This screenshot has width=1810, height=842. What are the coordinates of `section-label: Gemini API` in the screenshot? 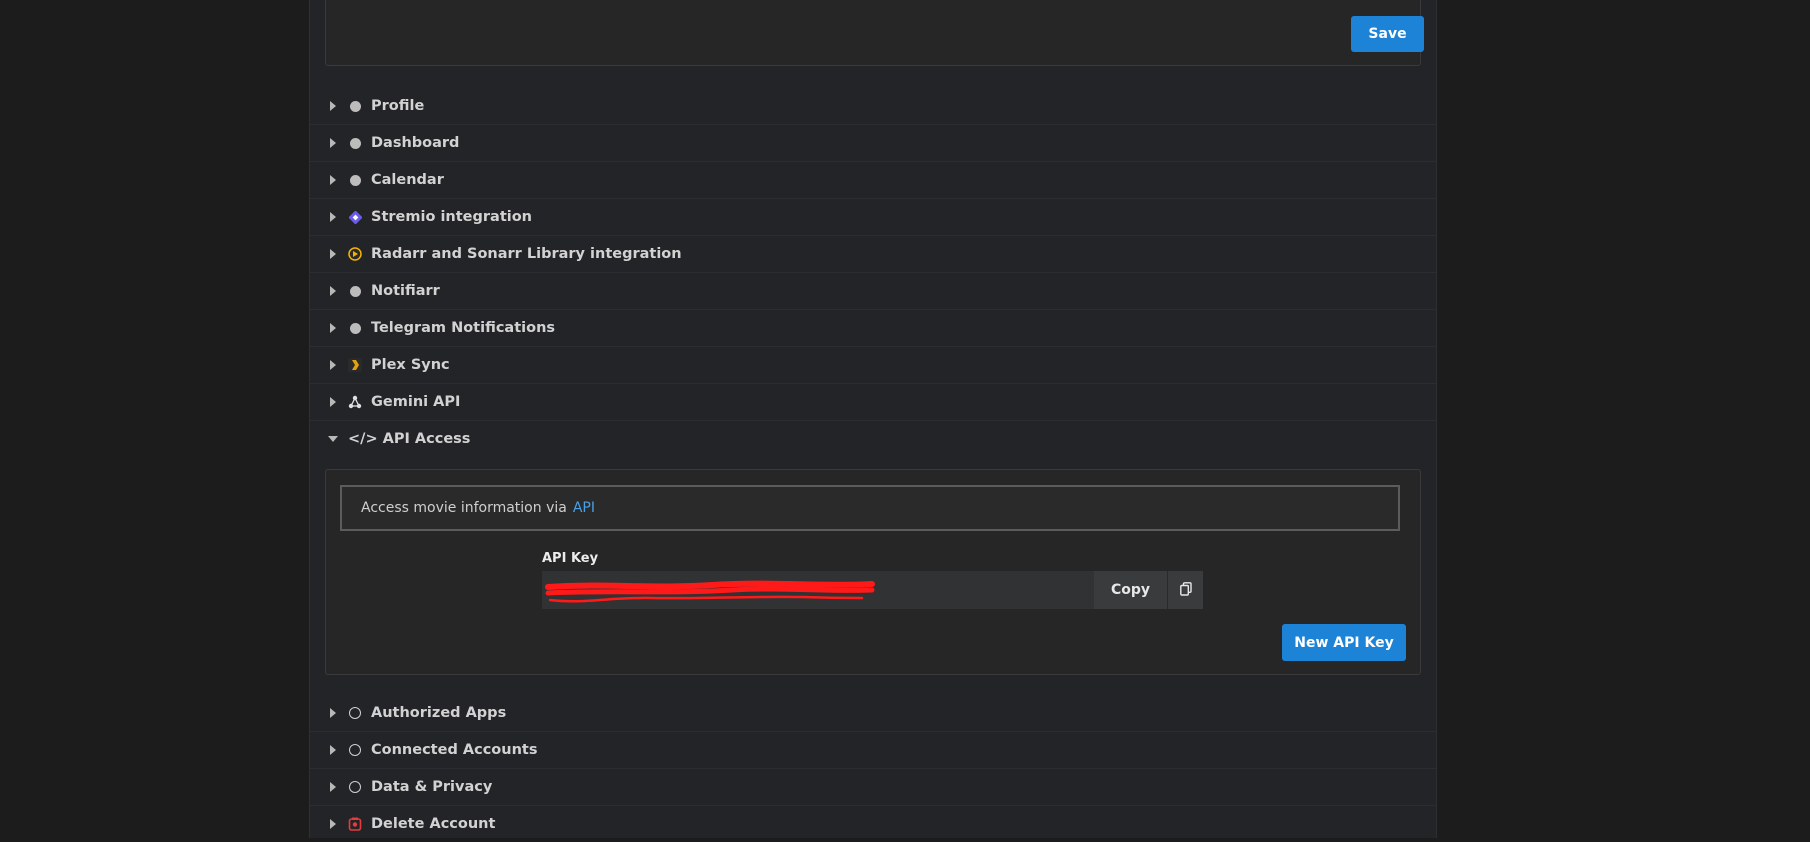 It's located at (416, 402).